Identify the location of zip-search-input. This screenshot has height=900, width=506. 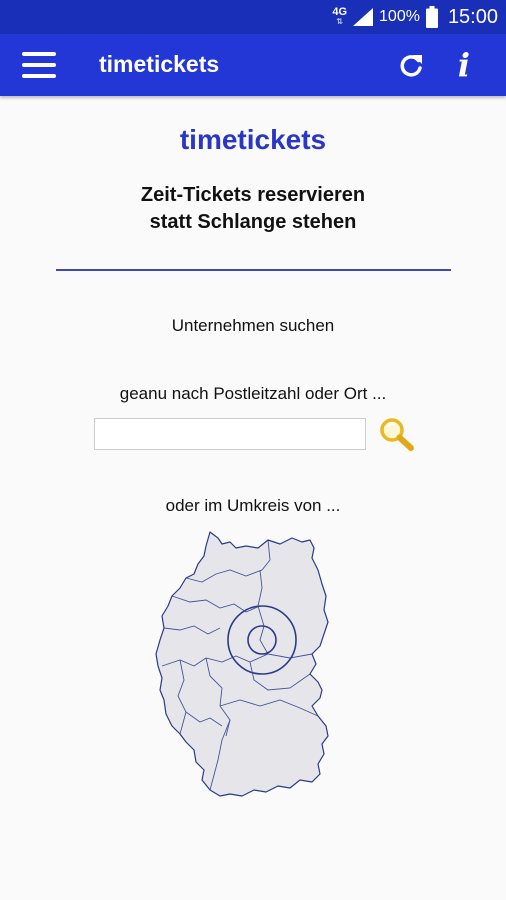
(230, 434).